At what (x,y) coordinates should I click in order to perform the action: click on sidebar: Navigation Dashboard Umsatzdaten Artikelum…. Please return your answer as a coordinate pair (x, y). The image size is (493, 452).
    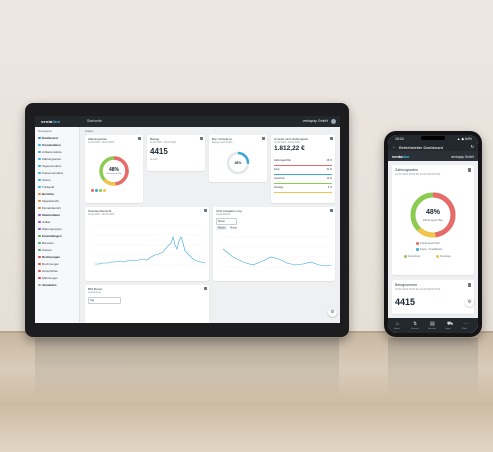
    Looking at the image, I should click on (57, 225).